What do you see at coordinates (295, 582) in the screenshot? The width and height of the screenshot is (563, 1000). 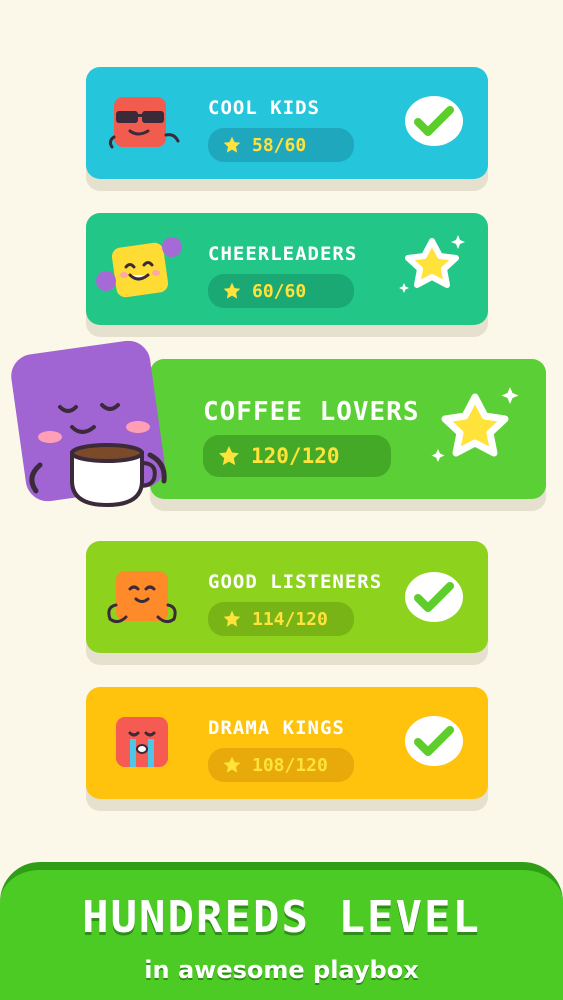 I see `level-title: GOOD LISTENERS` at bounding box center [295, 582].